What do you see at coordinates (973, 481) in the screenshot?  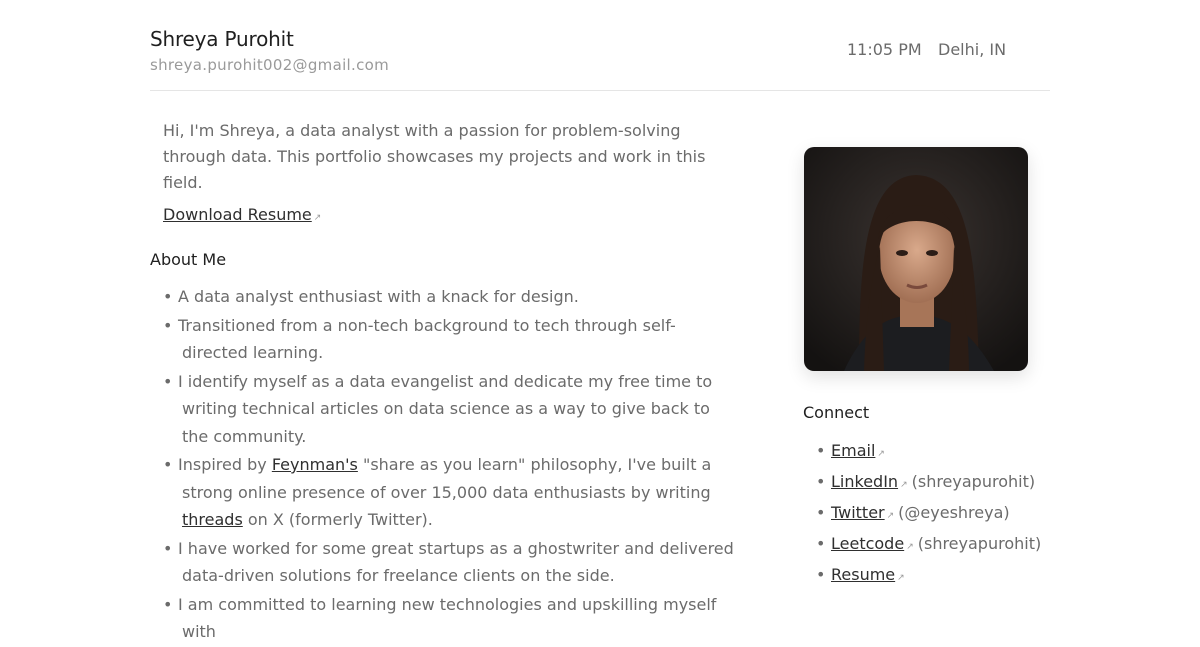 I see `linkedin-handle: (shreyapurohit)` at bounding box center [973, 481].